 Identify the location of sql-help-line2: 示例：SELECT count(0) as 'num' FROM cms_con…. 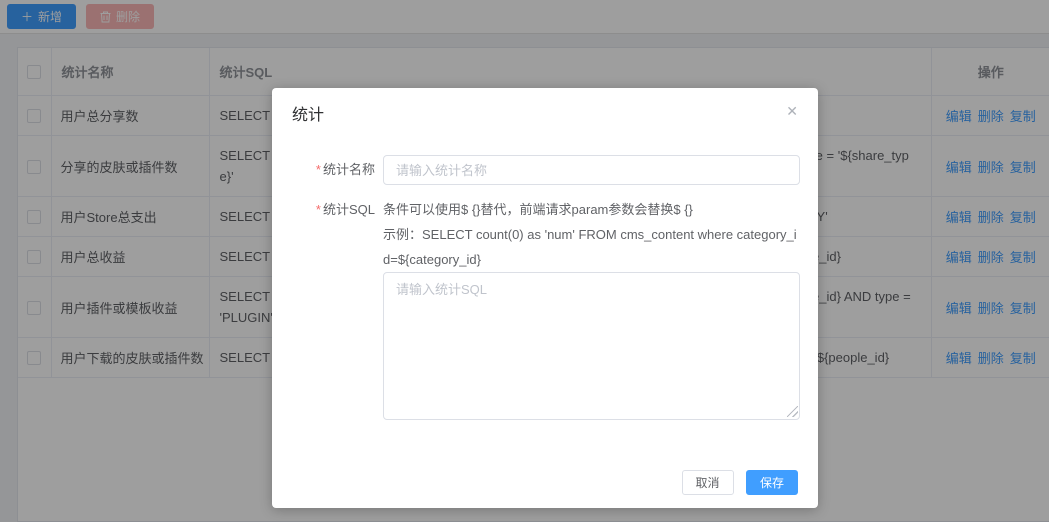
(590, 247).